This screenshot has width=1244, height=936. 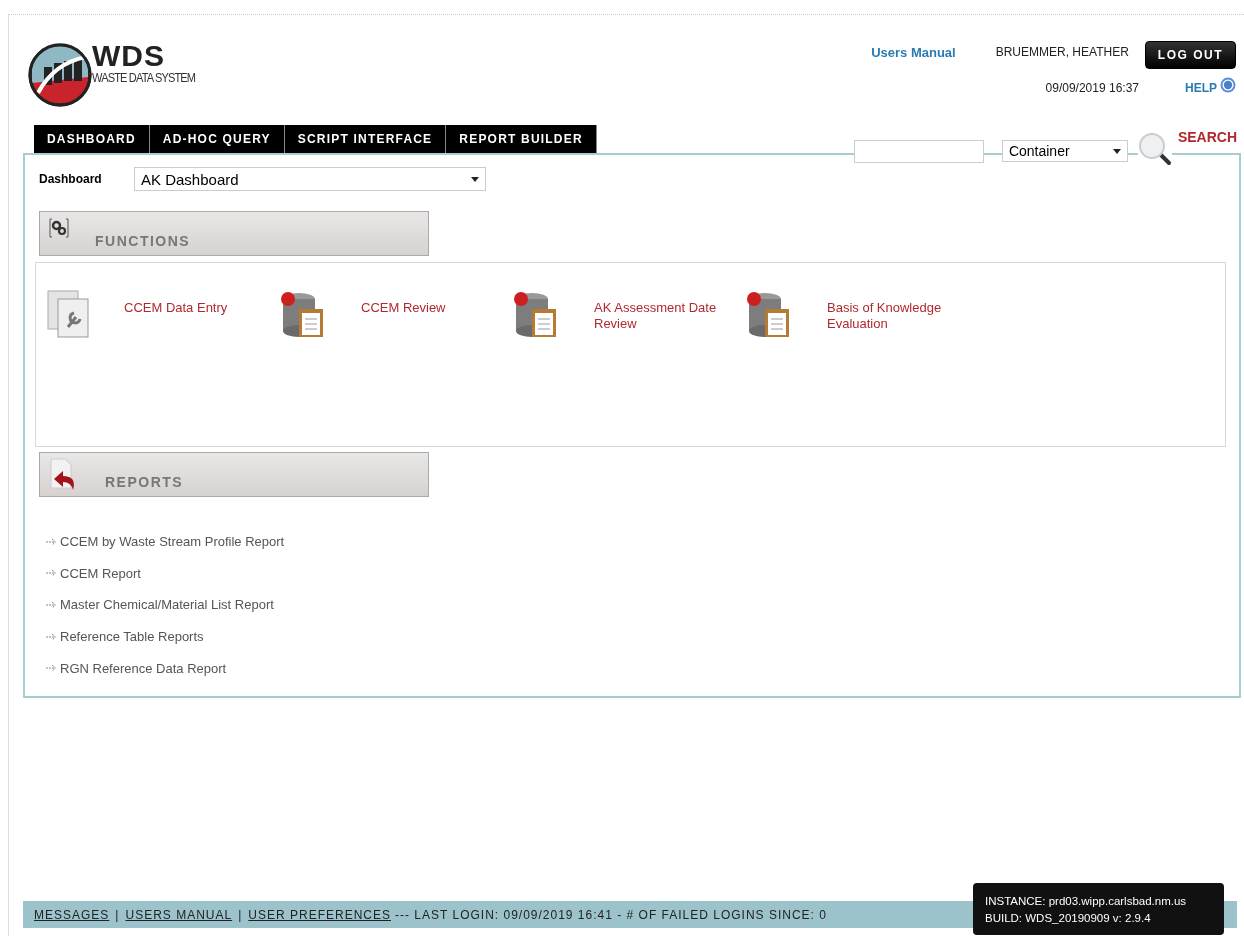 I want to click on report-link: CCEM Report, so click(x=100, y=573).